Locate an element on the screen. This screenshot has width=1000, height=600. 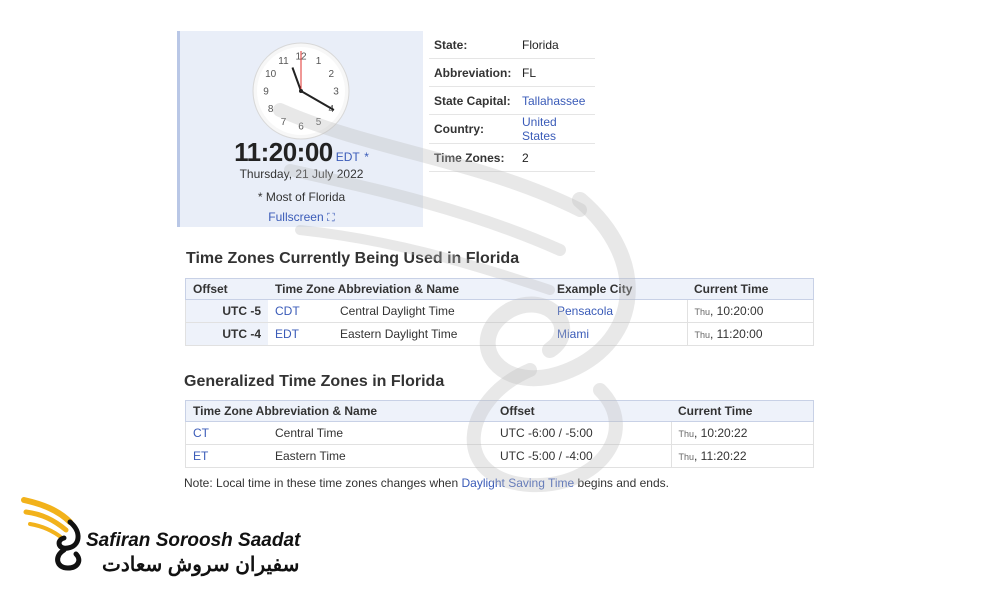
tz-abbr-link: CDT is located at coordinates (287, 311).